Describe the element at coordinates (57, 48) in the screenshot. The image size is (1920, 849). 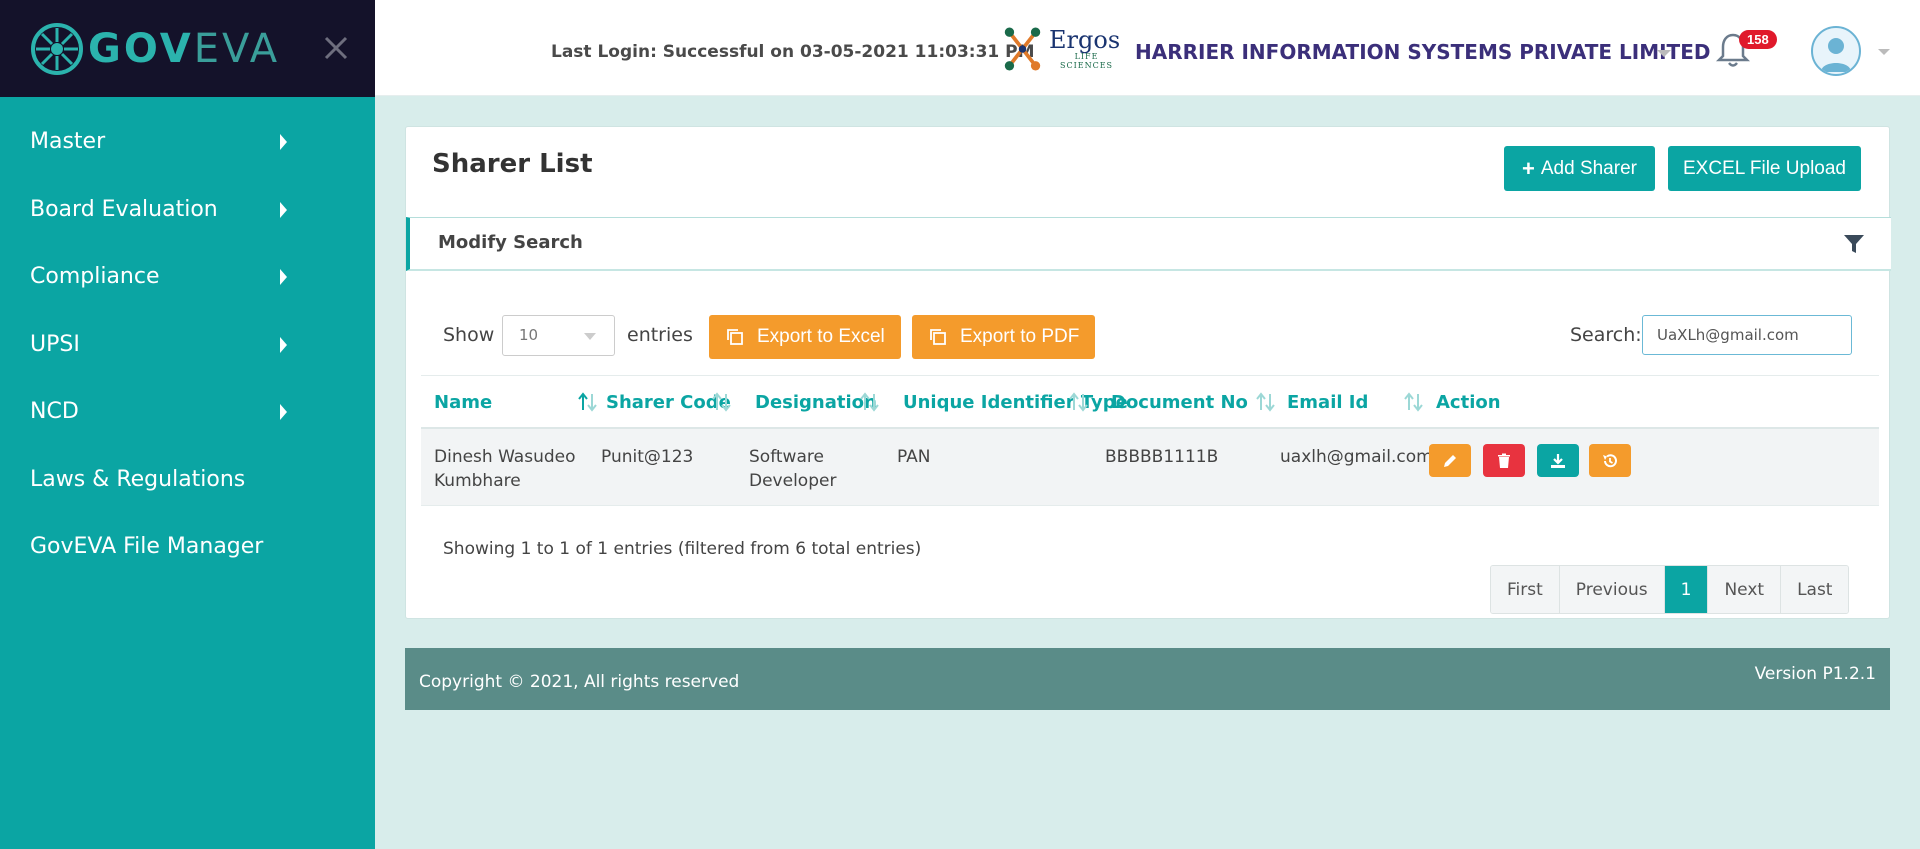
I see `logo-icon` at that location.